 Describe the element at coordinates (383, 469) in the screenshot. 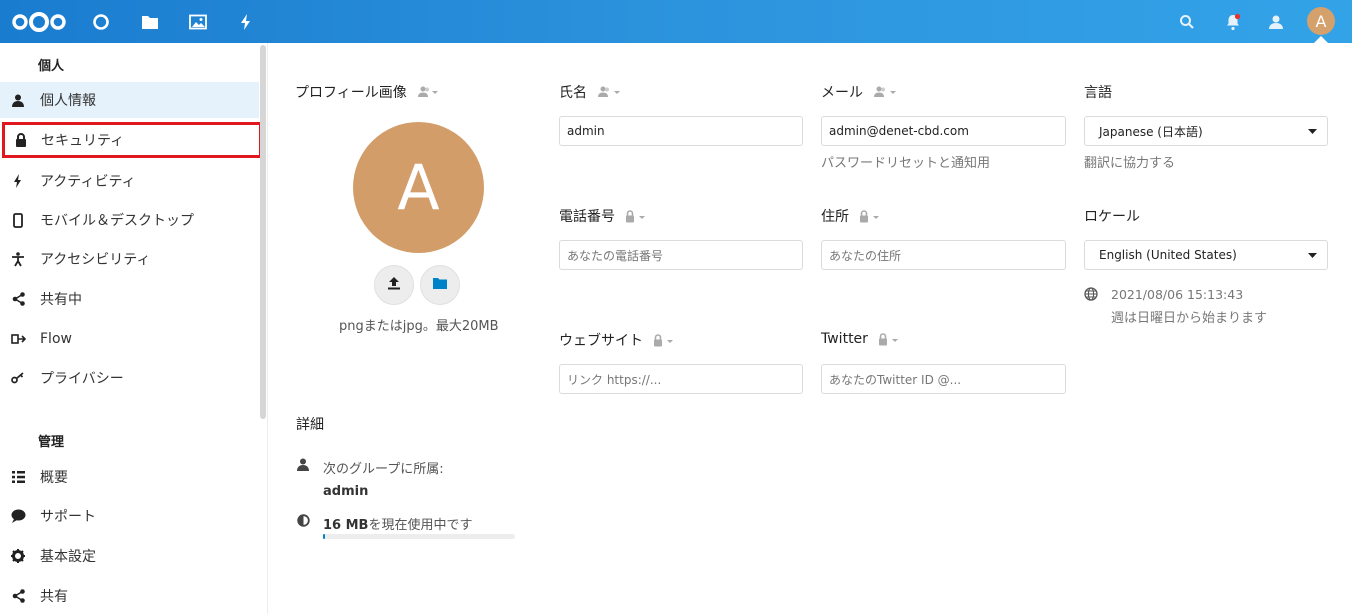

I see `groups-label: 次のグループに所属:` at that location.